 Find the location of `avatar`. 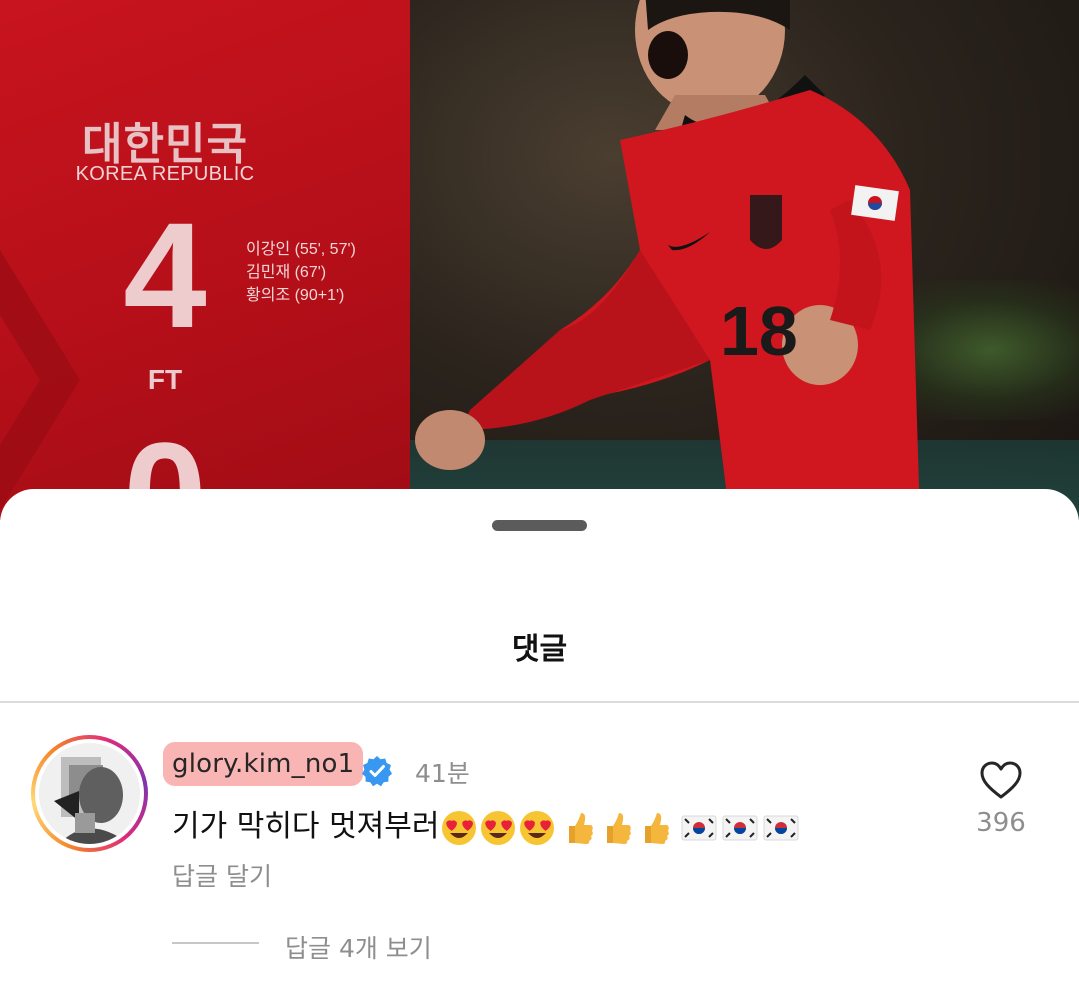

avatar is located at coordinates (89, 793).